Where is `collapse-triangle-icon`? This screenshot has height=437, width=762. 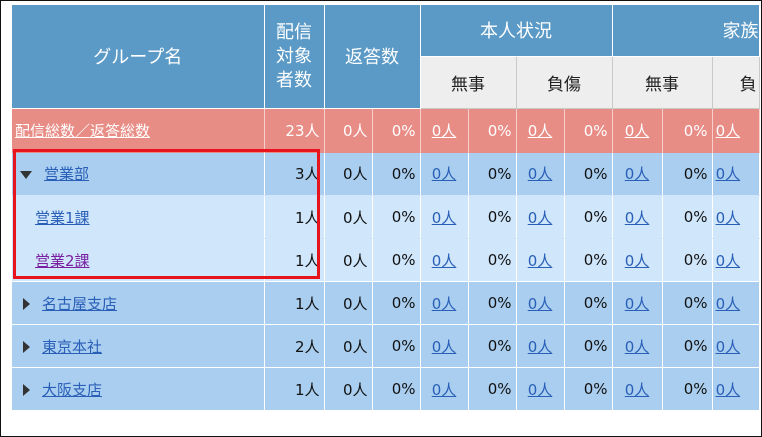
collapse-triangle-icon is located at coordinates (26, 174).